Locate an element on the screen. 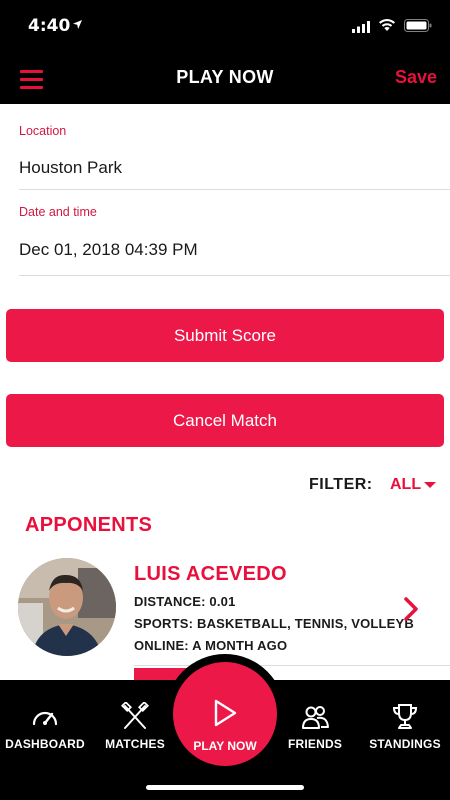  submit-score-button: Submit Score is located at coordinates (225, 335).